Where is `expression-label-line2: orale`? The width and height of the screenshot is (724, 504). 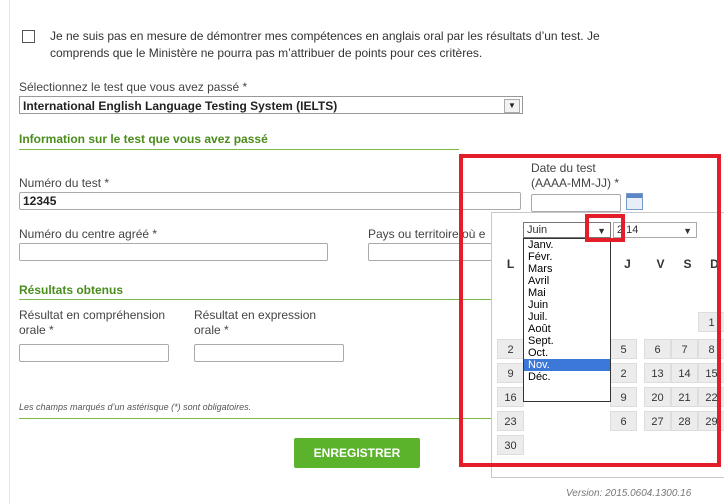 expression-label-line2: orale is located at coordinates (255, 330).